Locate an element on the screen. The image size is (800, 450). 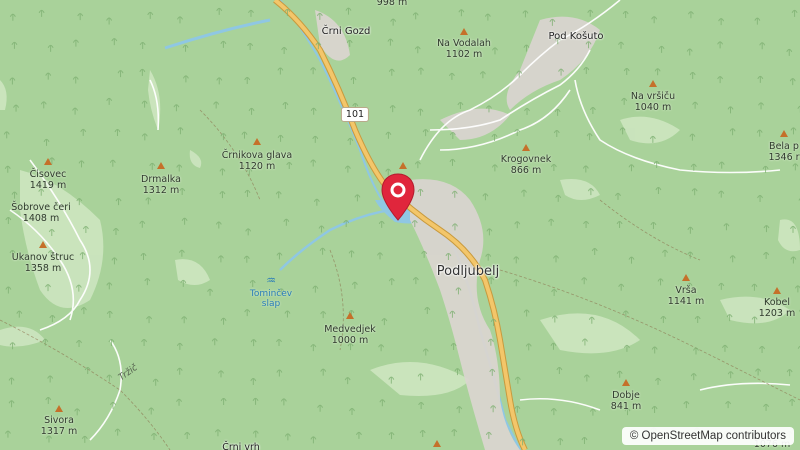
waterfall-icon: ♒ is located at coordinates (271, 280).